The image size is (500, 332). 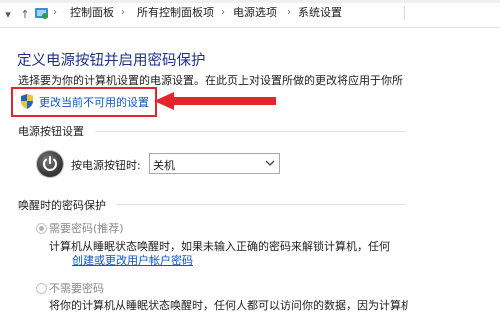 What do you see at coordinates (25, 15) in the screenshot?
I see `up-arrow-icon: ↑` at bounding box center [25, 15].